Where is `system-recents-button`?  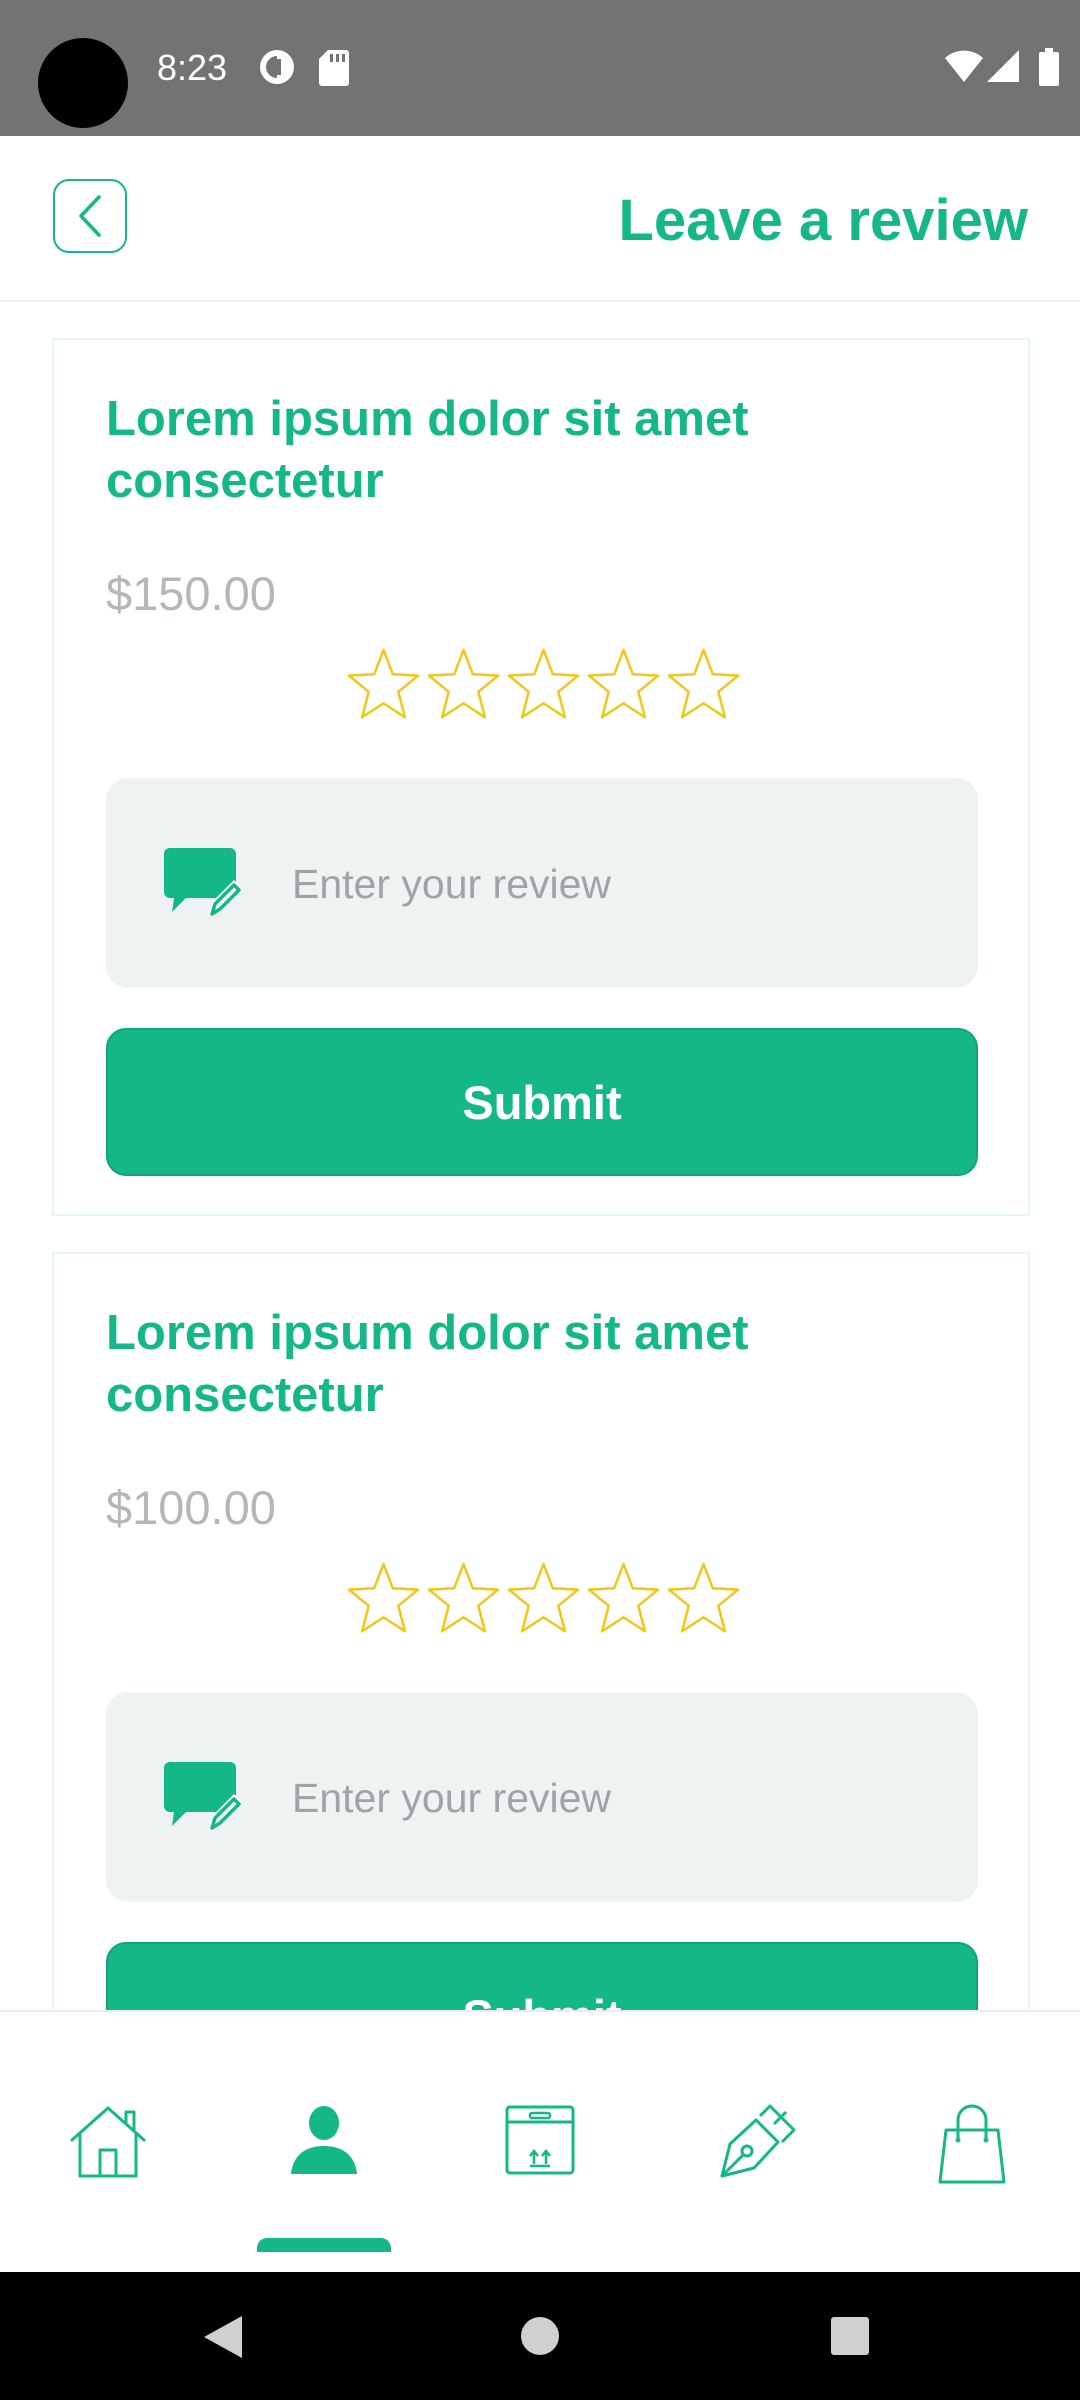
system-recents-button is located at coordinates (850, 2336).